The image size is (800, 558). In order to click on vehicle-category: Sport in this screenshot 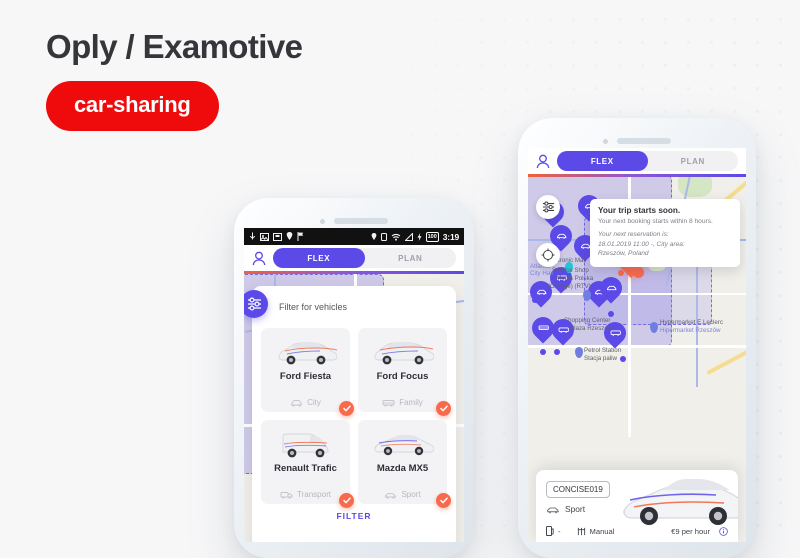, I will do `click(402, 494)`.